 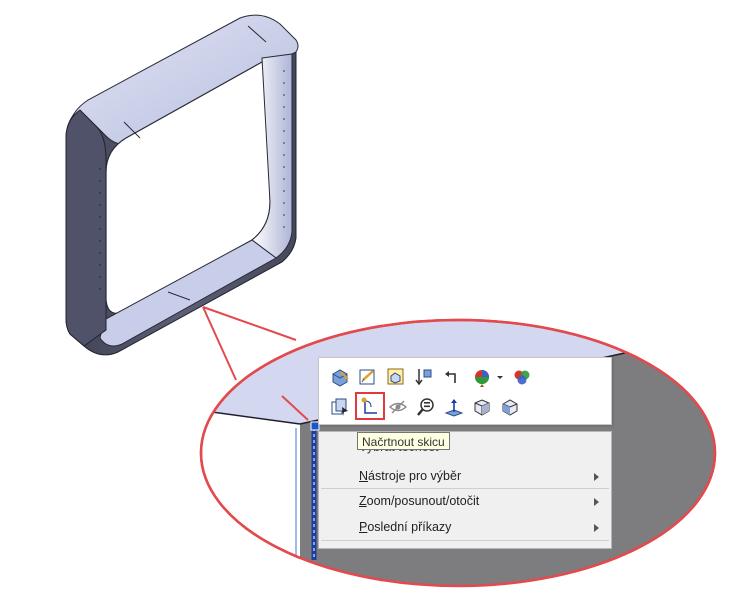 What do you see at coordinates (364, 476) in the screenshot?
I see `menu-mnemonic: N` at bounding box center [364, 476].